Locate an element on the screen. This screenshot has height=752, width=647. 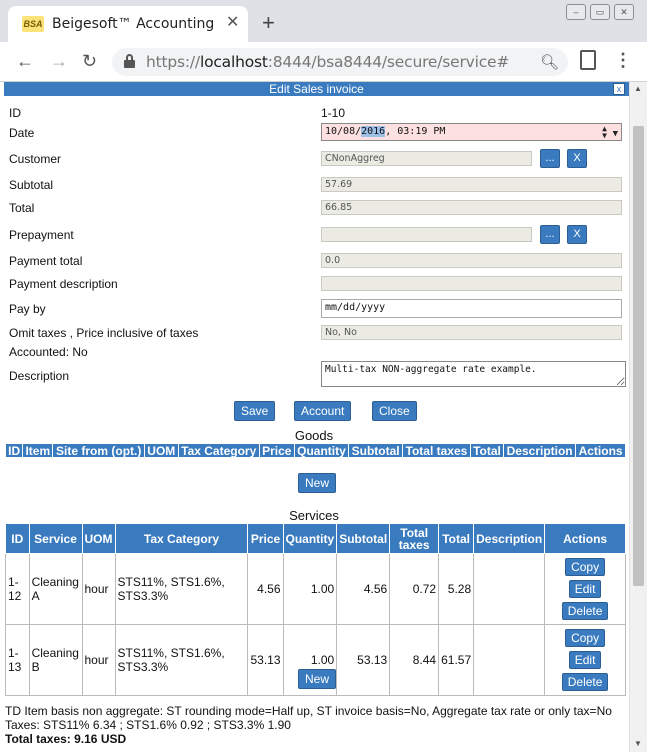
pay-by-label: Pay by is located at coordinates (27, 309).